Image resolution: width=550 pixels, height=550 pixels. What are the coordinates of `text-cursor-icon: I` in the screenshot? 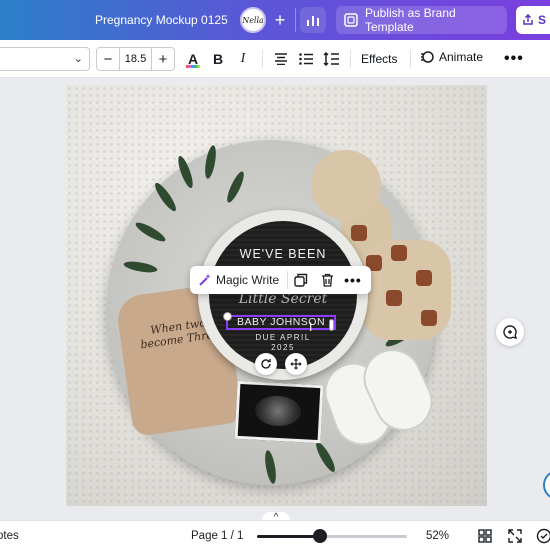 It's located at (311, 327).